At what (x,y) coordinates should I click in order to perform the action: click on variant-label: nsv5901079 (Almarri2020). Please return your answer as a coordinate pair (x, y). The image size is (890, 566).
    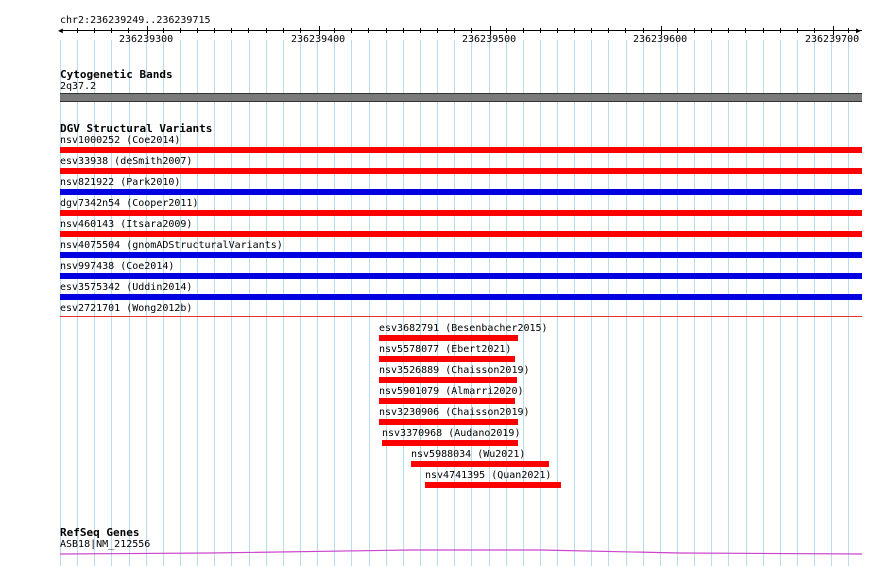
    Looking at the image, I should click on (451, 391).